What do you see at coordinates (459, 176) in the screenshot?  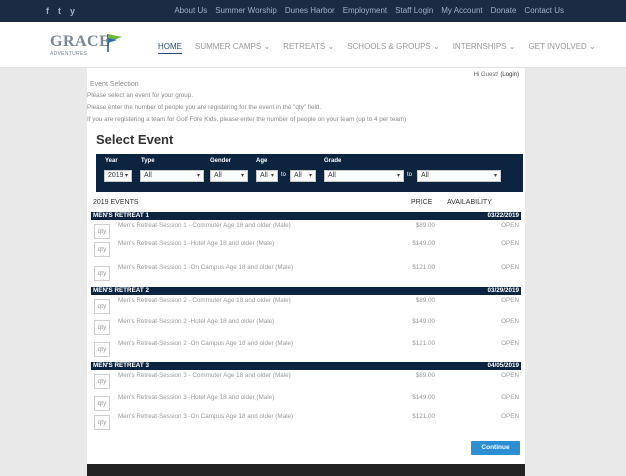 I see `grade-to-select: All ▾` at bounding box center [459, 176].